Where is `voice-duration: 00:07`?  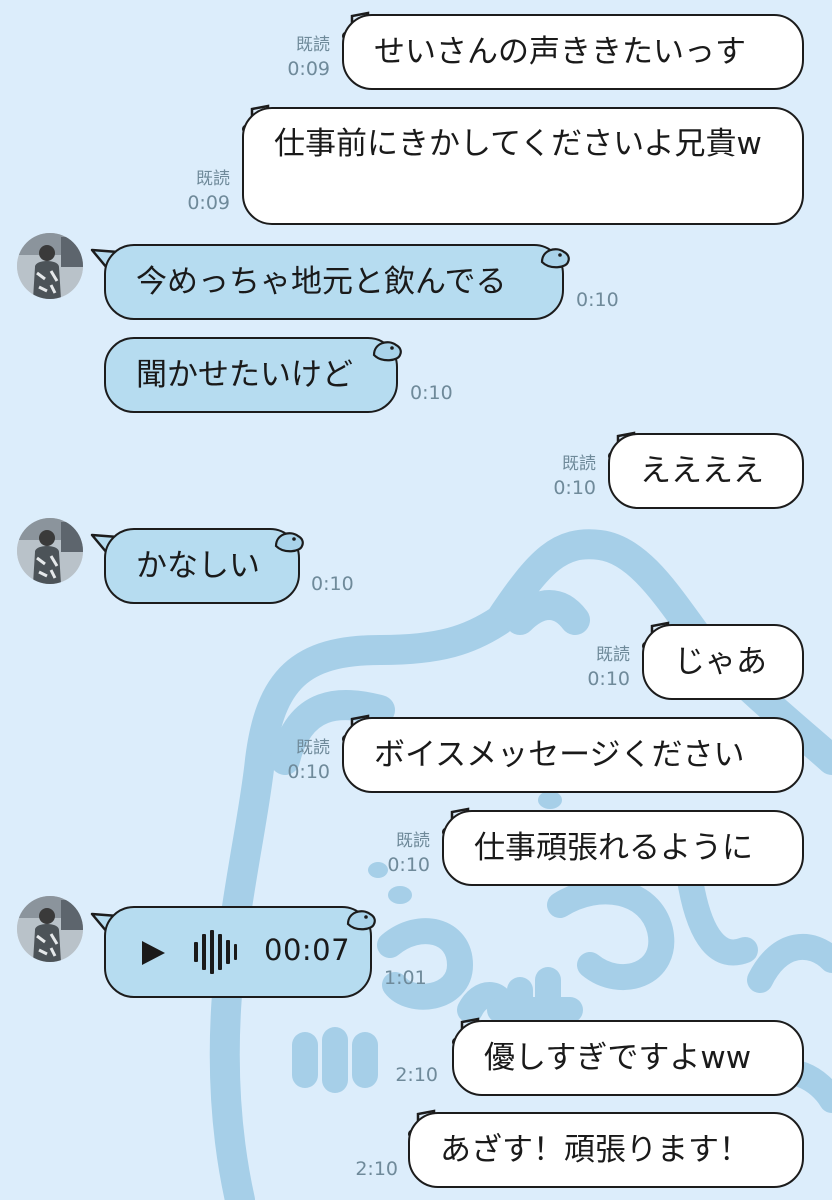 voice-duration: 00:07 is located at coordinates (307, 950).